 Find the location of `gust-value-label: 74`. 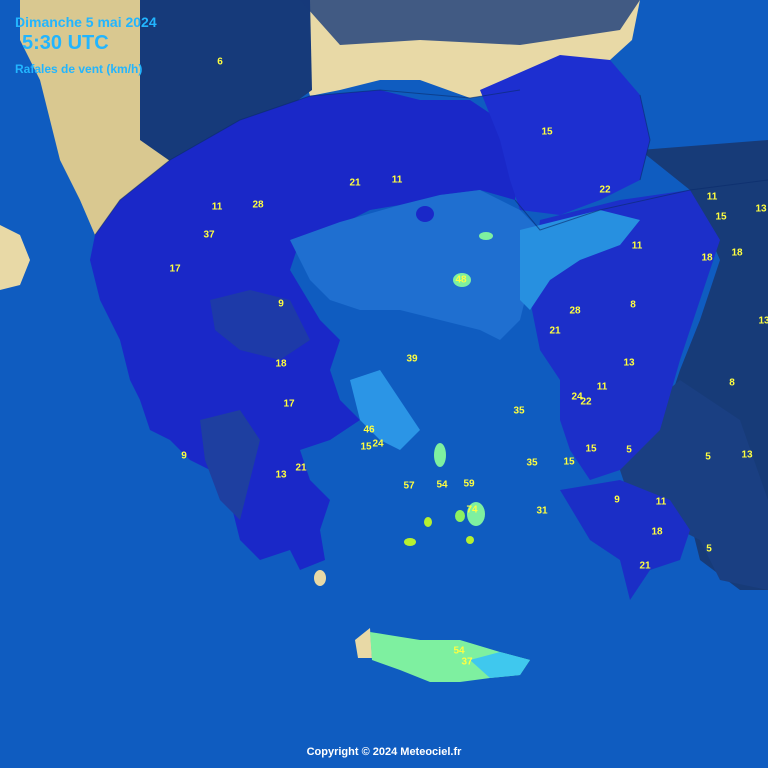

gust-value-label: 74 is located at coordinates (472, 510).